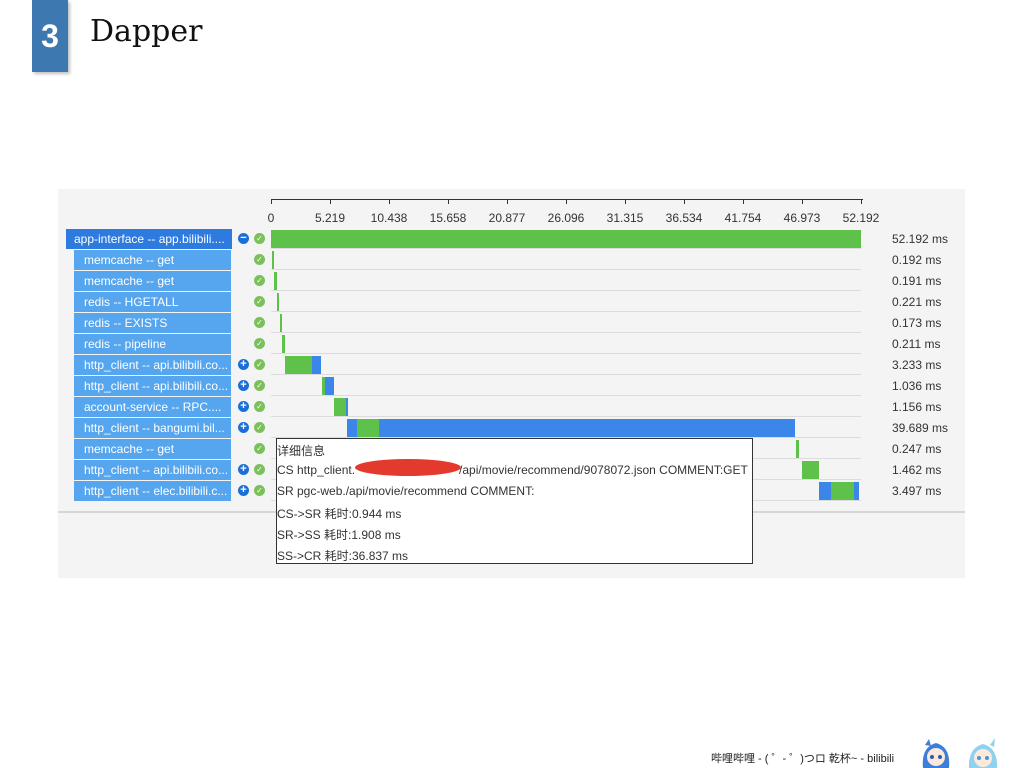 This screenshot has width=1024, height=768. Describe the element at coordinates (917, 407) in the screenshot. I see `span-duration: 1.156 ms` at that location.